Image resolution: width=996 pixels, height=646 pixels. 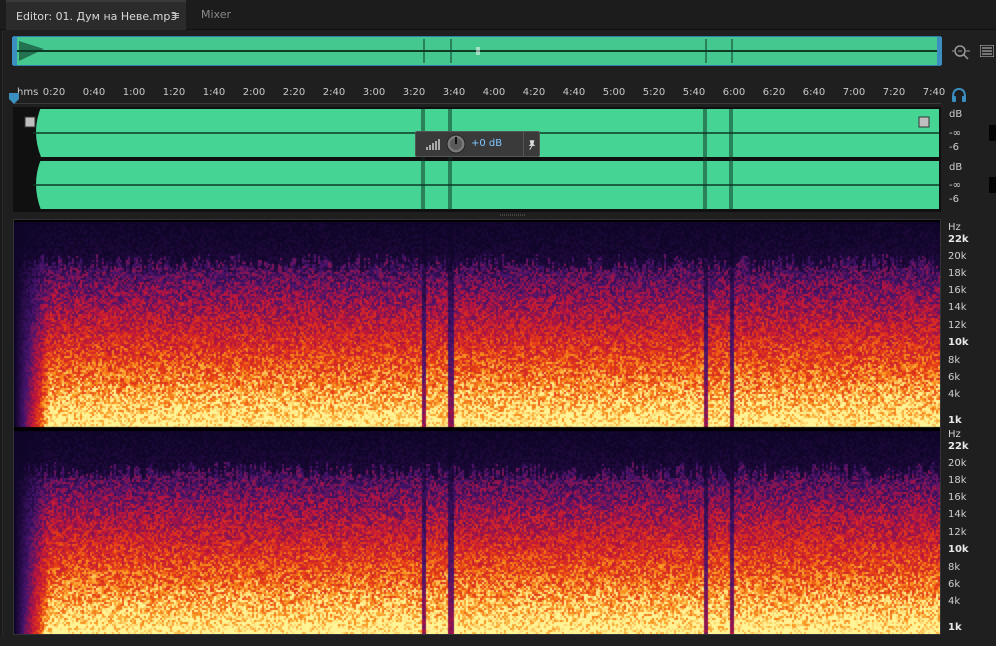 I want to click on ruler-tick-label: 4:40, so click(x=574, y=92).